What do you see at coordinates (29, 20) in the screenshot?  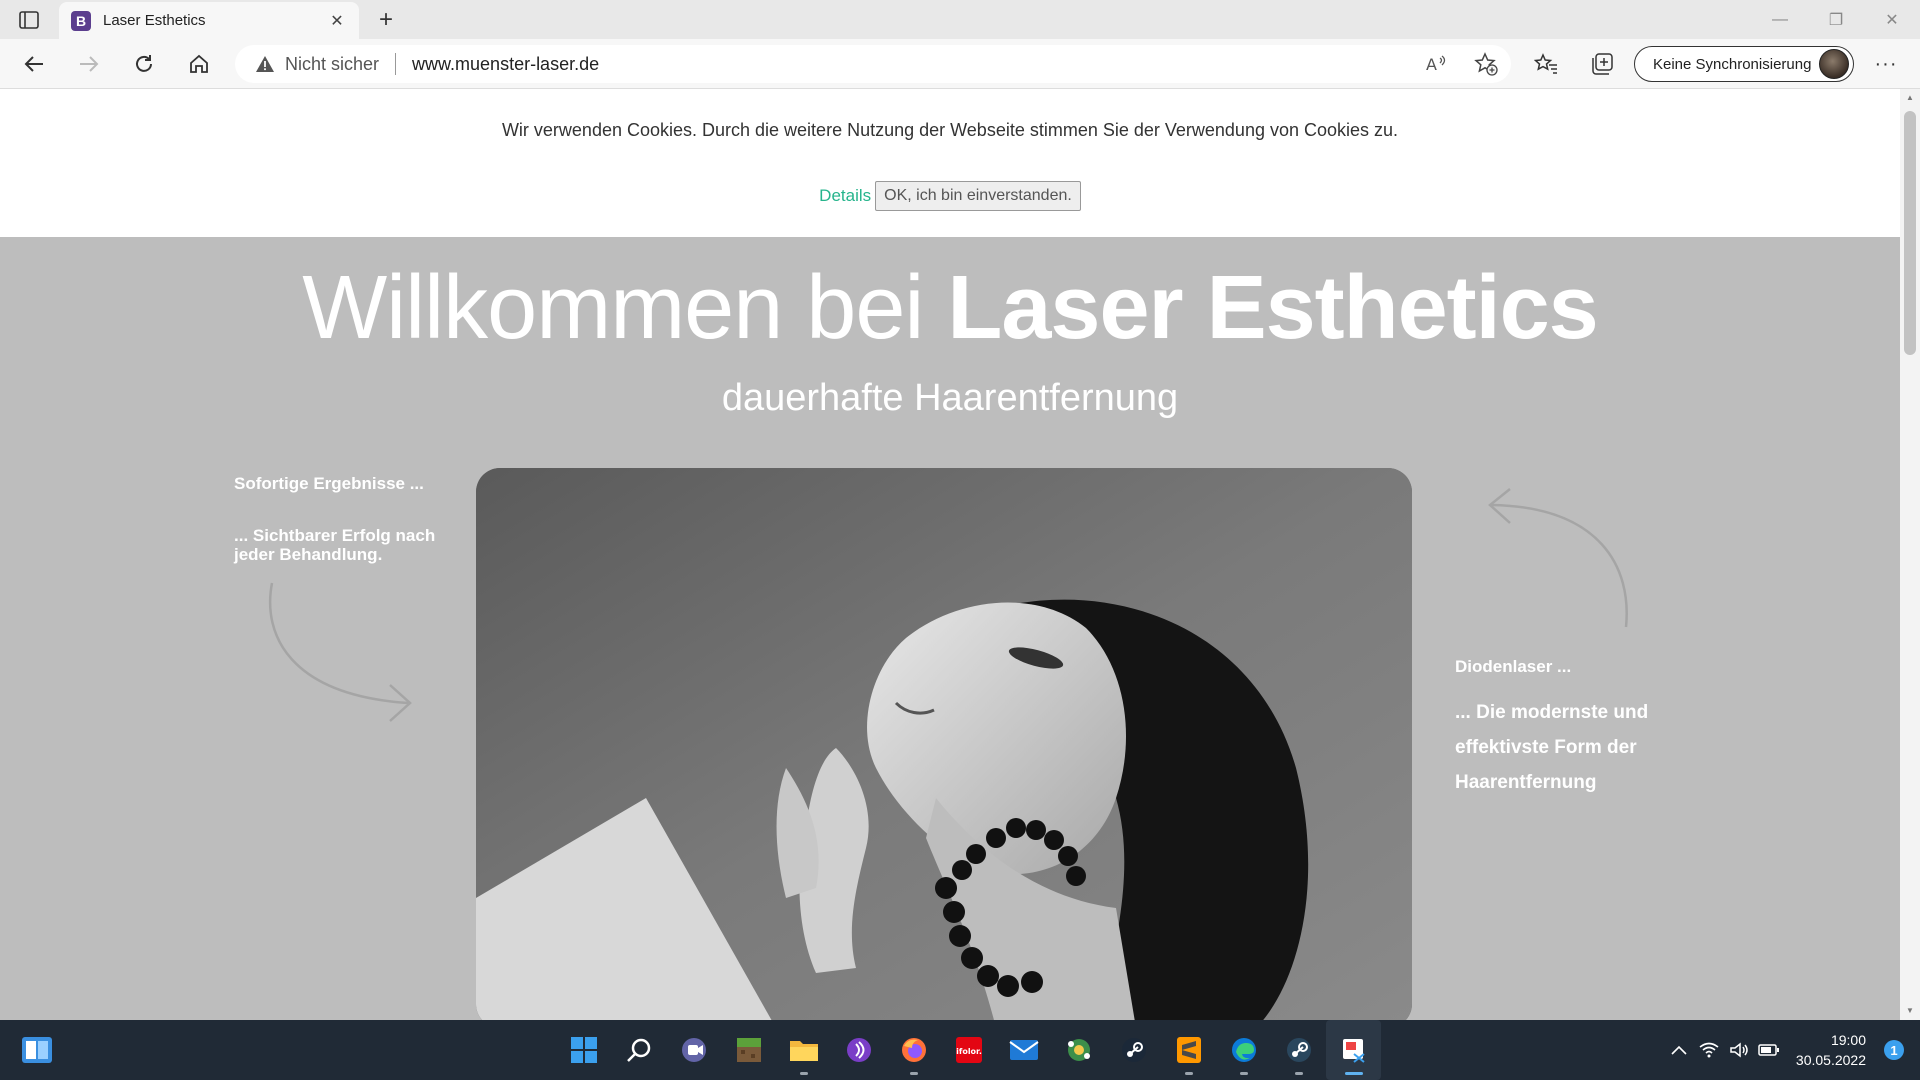 I see `tab-actions-icon` at bounding box center [29, 20].